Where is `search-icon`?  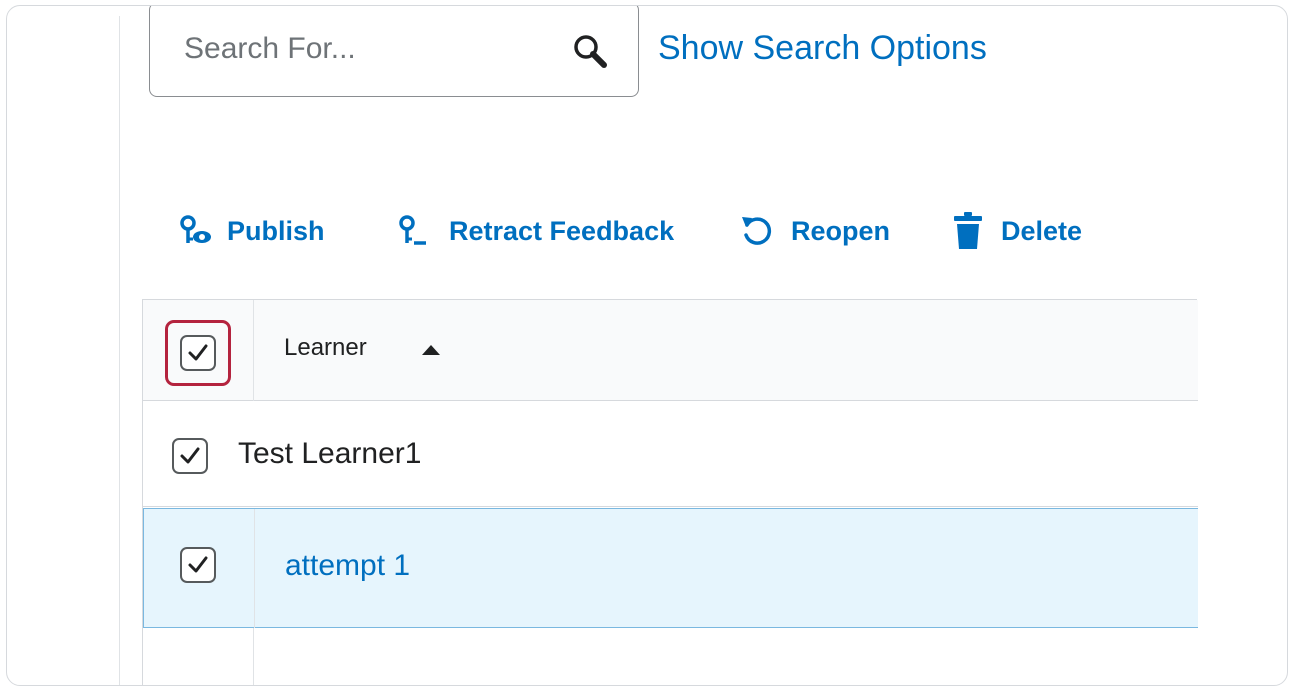 search-icon is located at coordinates (590, 51).